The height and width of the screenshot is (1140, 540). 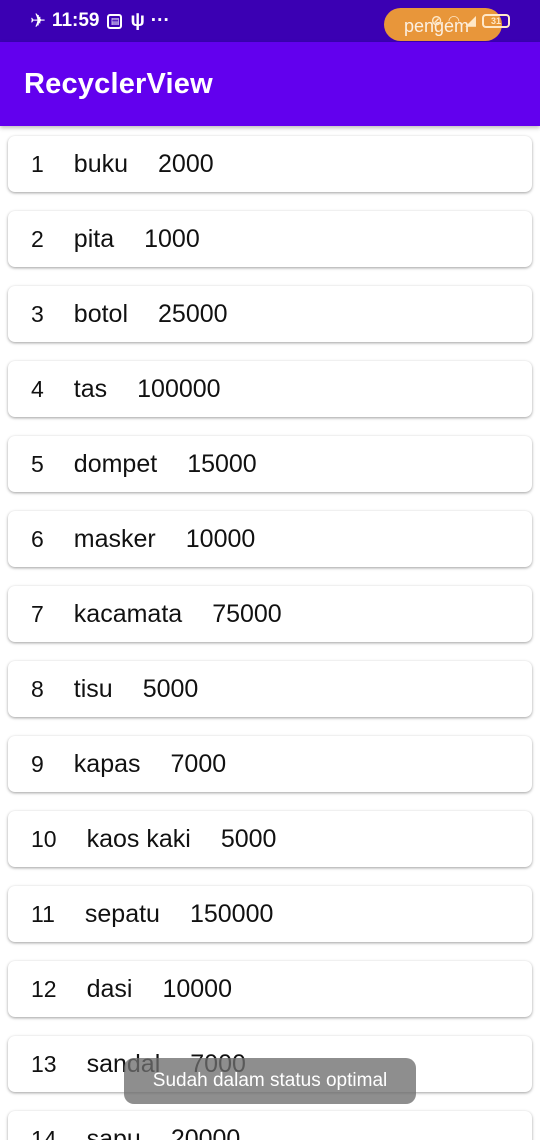 I want to click on status-right-icons: ⊘ ◠ ◢ 31, so click(x=470, y=20).